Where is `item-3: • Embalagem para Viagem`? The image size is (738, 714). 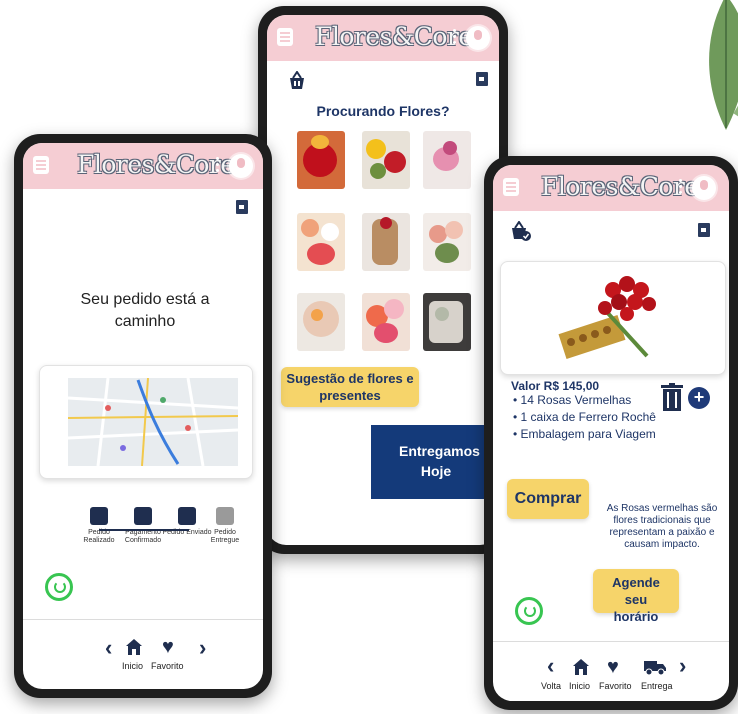 item-3: • Embalagem para Viagem is located at coordinates (584, 434).